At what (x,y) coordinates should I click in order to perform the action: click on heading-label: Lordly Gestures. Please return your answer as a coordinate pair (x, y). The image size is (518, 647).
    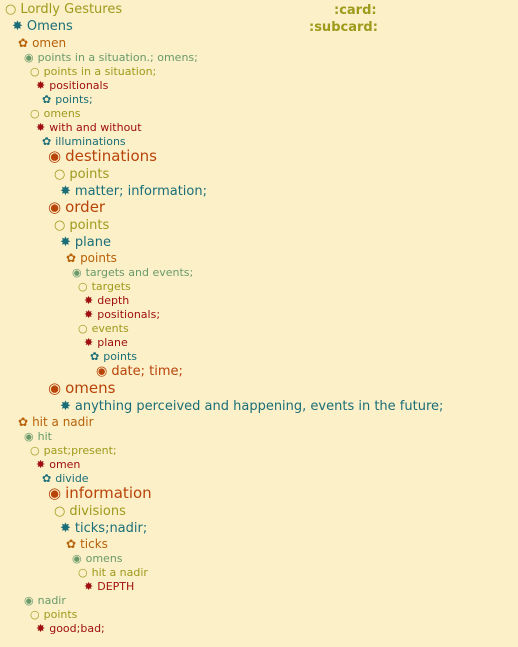
    Looking at the image, I should click on (71, 9).